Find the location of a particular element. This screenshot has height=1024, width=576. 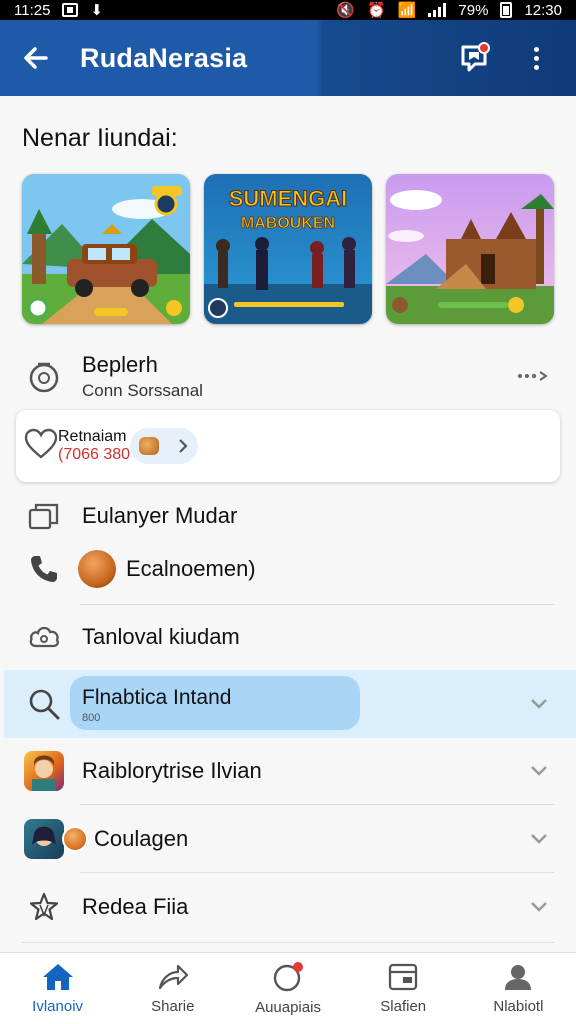

nav-item-share: Sharie is located at coordinates (172, 988).